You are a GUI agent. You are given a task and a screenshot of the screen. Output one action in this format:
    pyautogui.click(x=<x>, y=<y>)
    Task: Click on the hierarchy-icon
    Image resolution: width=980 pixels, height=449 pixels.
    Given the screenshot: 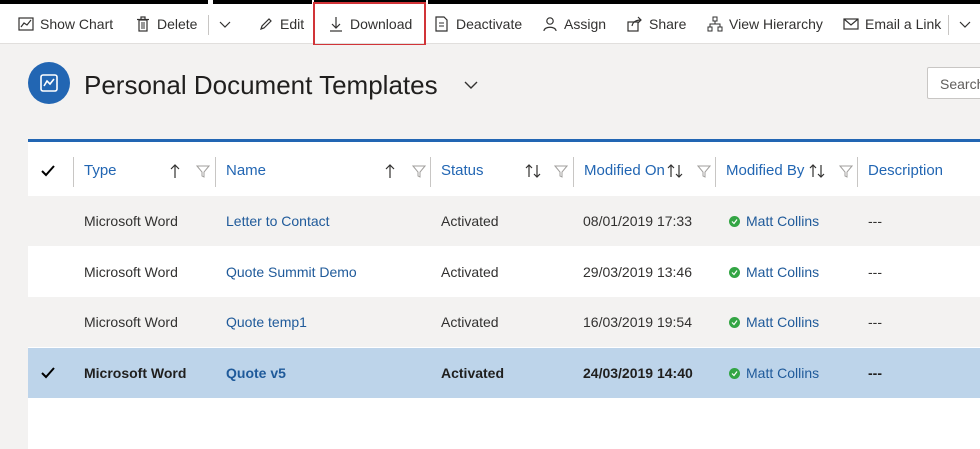 What is the action you would take?
    pyautogui.click(x=715, y=24)
    